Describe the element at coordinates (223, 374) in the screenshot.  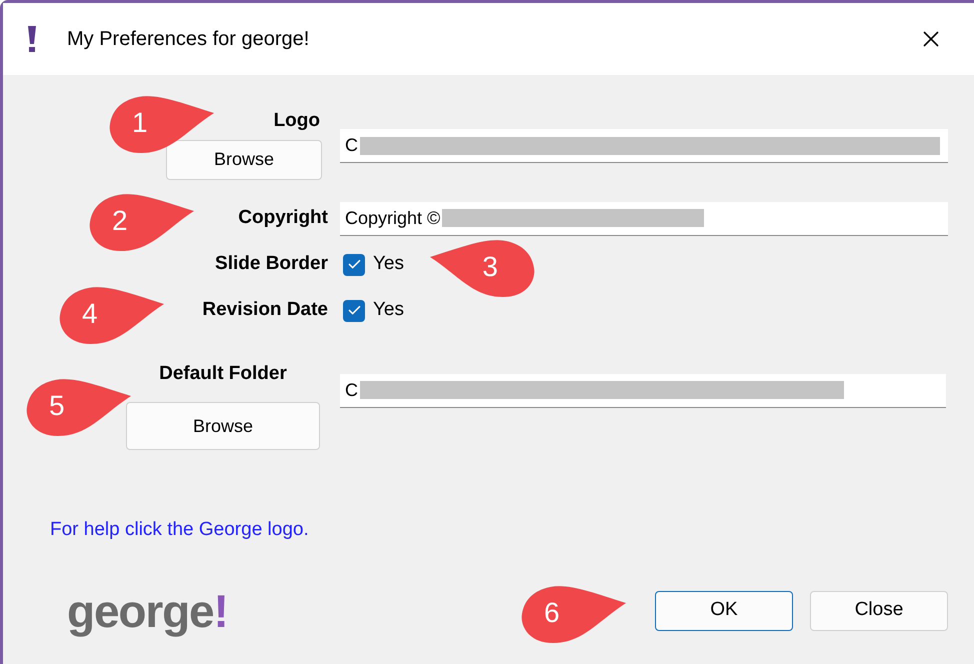
I see `field-label: Default Folder` at that location.